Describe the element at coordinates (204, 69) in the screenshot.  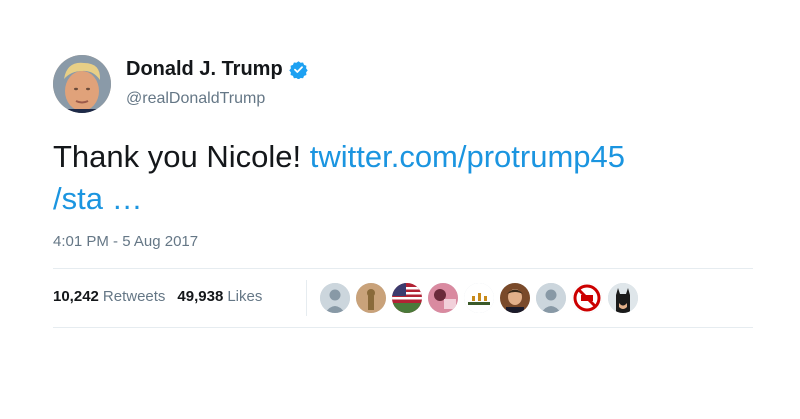
I see `author-display-name: Donald J. Trump` at that location.